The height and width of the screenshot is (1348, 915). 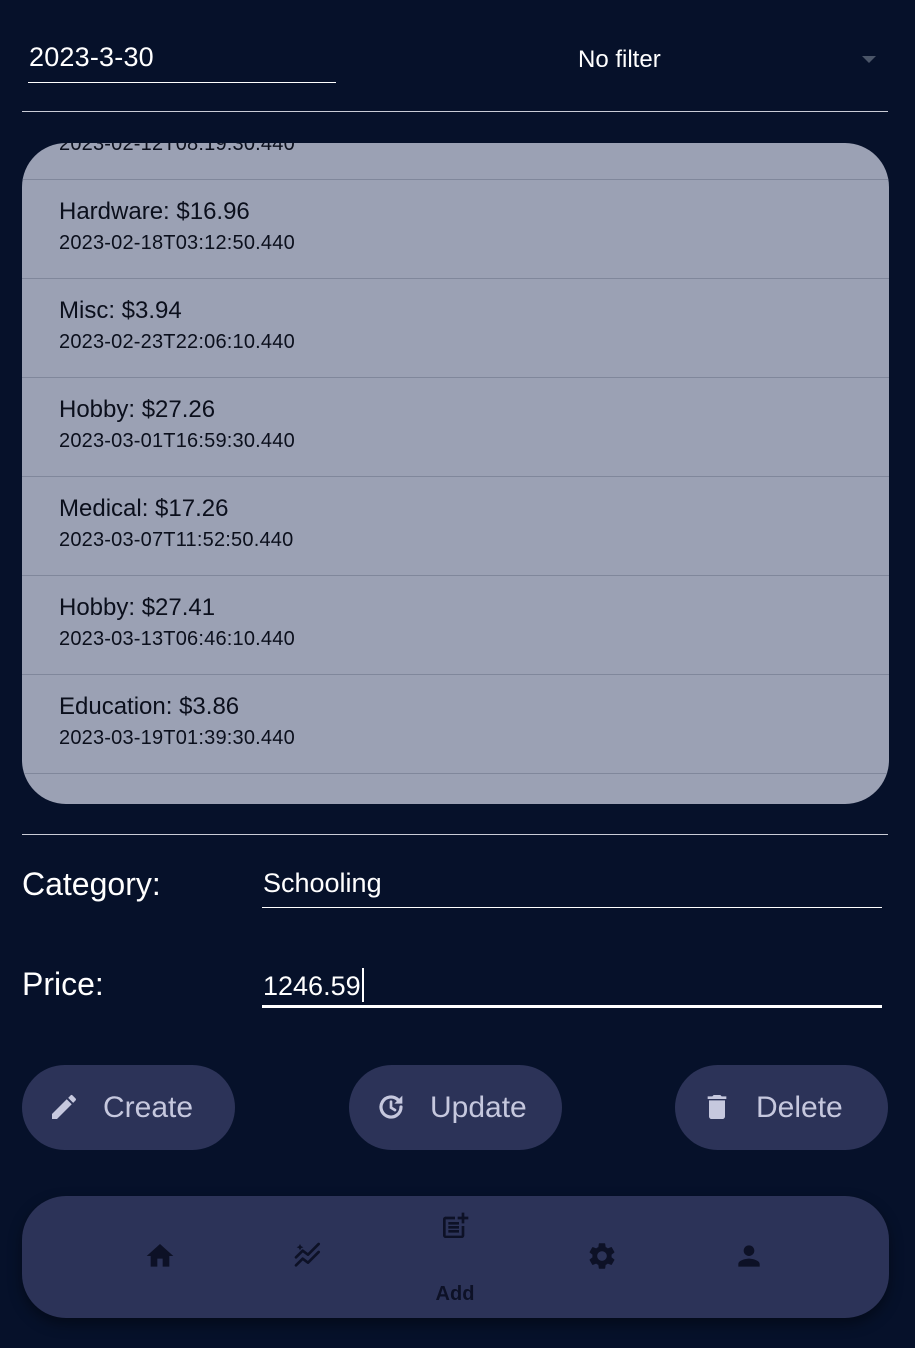 I want to click on create-button: Create, so click(x=128, y=1107).